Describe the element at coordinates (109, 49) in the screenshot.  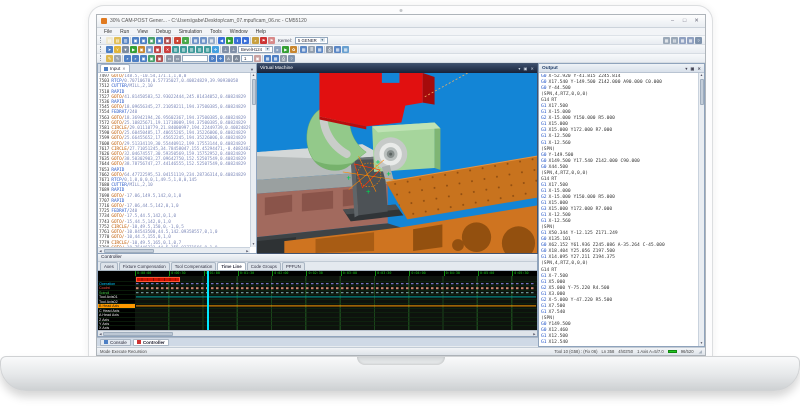
I see `toolbar-icon: ➤` at that location.